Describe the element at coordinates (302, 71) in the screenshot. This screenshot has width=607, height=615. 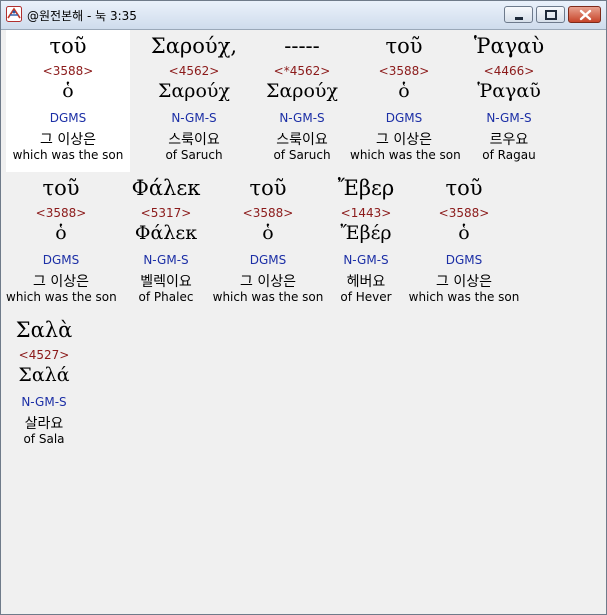
I see `strong-number: <*4562>` at that location.